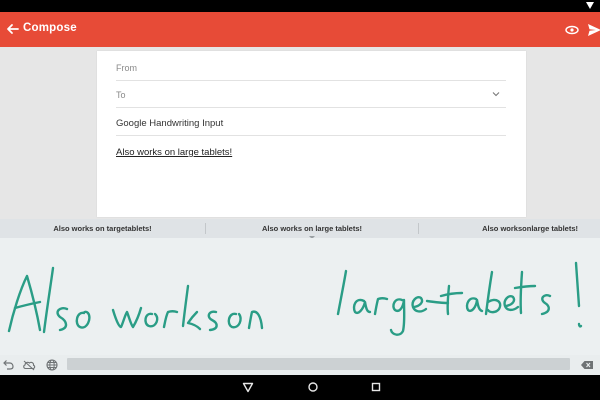  Describe the element at coordinates (300, 6) in the screenshot. I see `status-bar` at that location.